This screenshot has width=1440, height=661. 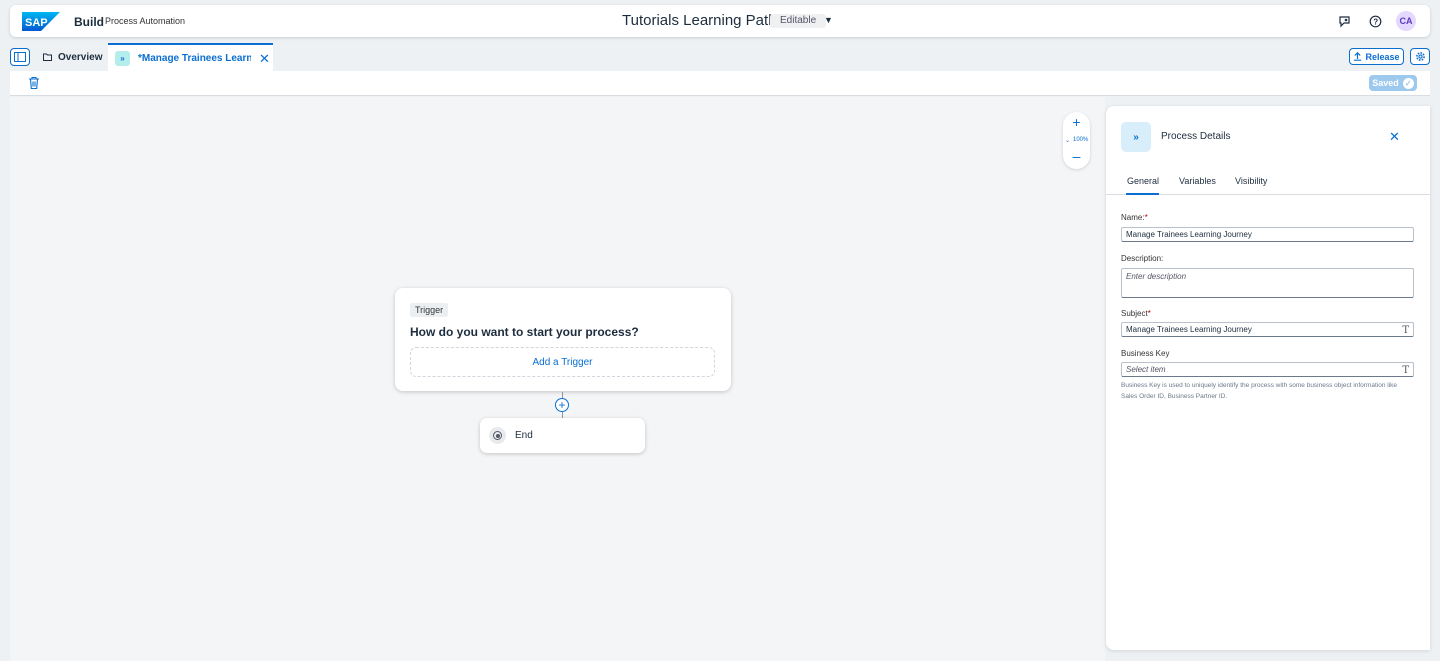 What do you see at coordinates (1142, 258) in the screenshot?
I see `description-field-label: Description:` at bounding box center [1142, 258].